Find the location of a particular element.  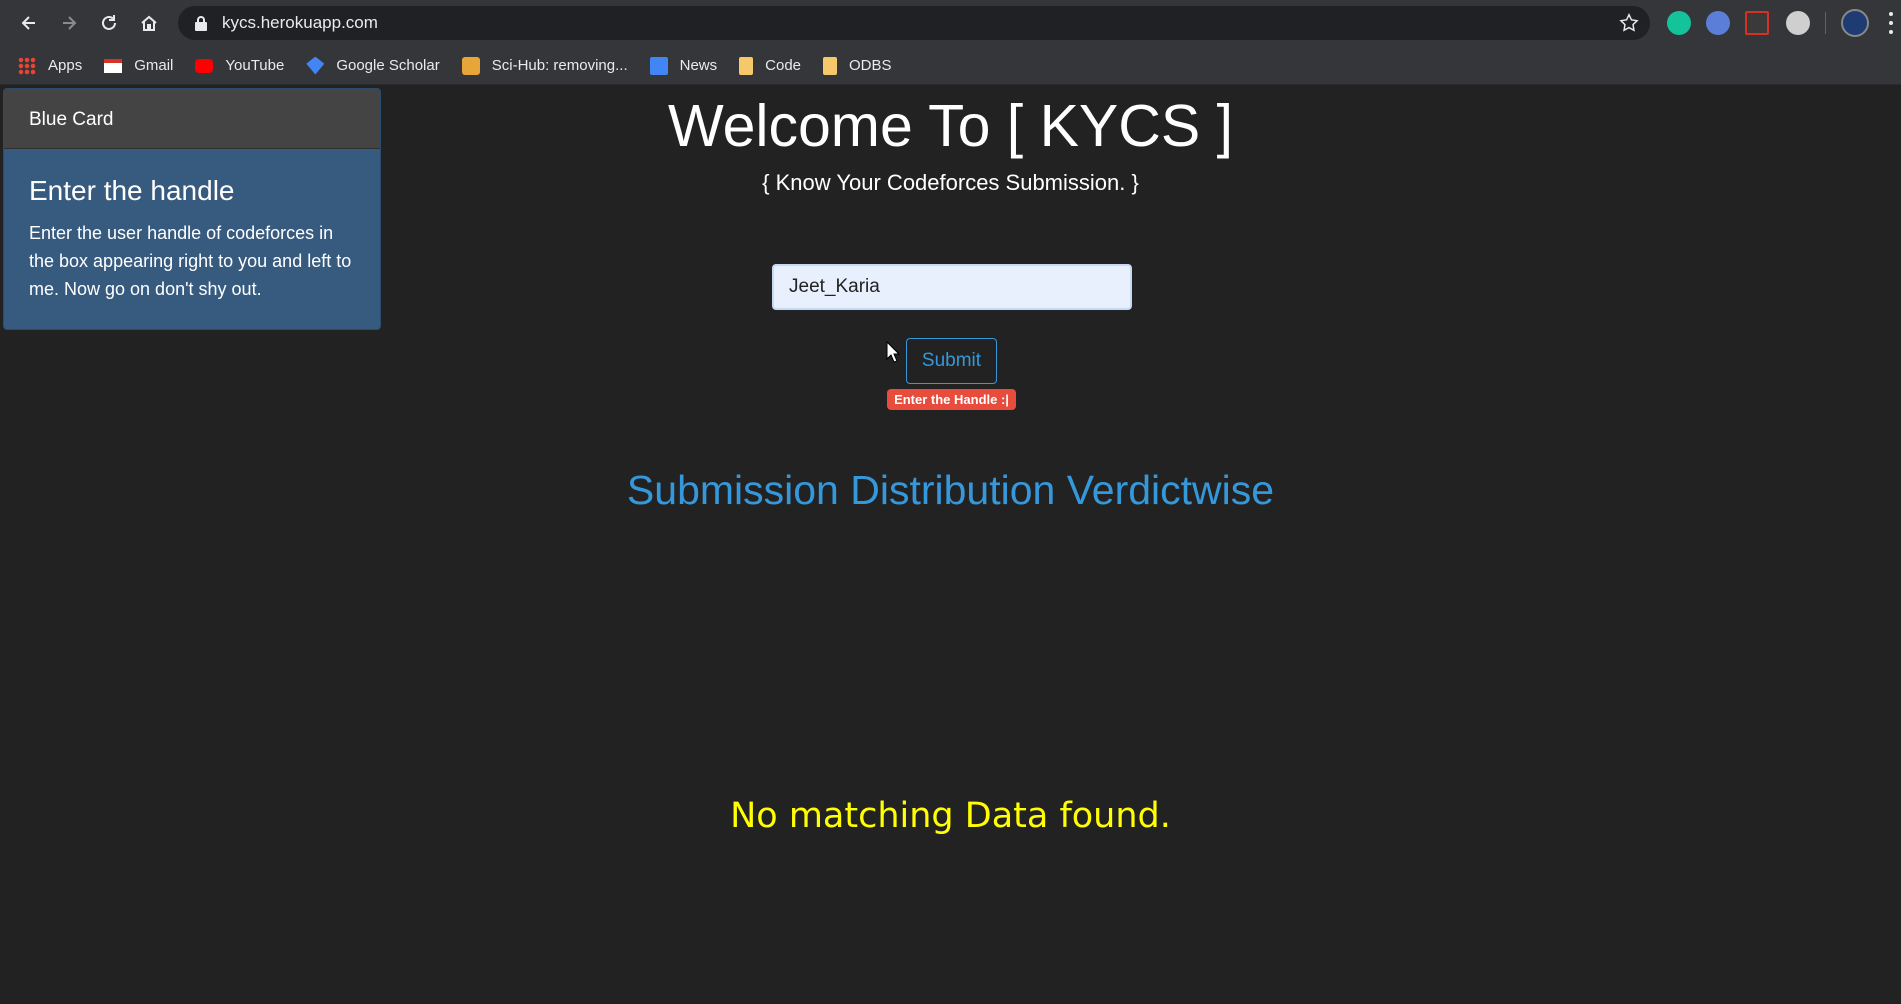

section-title: Submission Distribution Verdictwise is located at coordinates (950, 490).